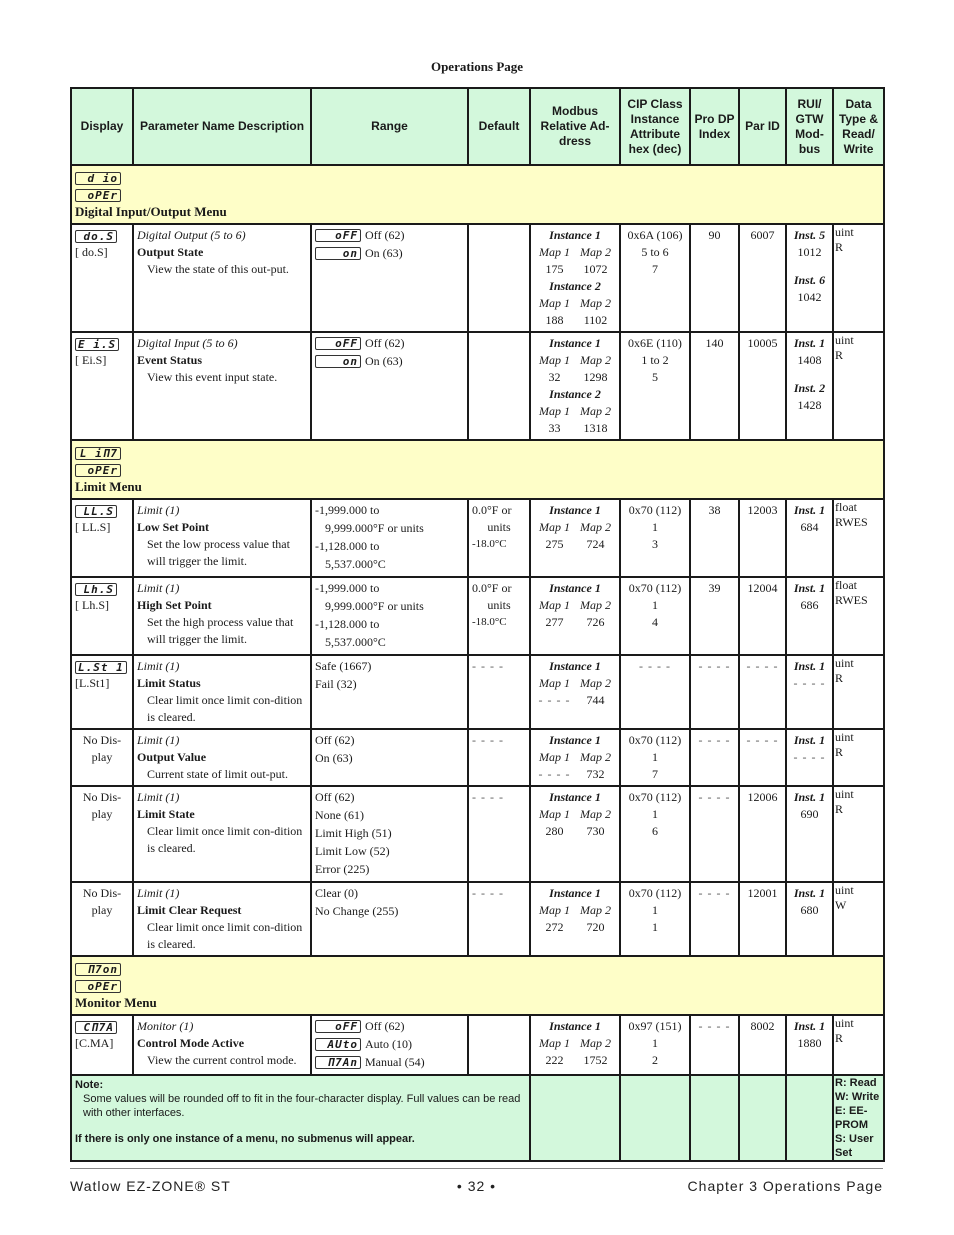 This screenshot has width=954, height=1235. Describe the element at coordinates (499, 692) in the screenshot. I see `default-cell: - - - -` at that location.